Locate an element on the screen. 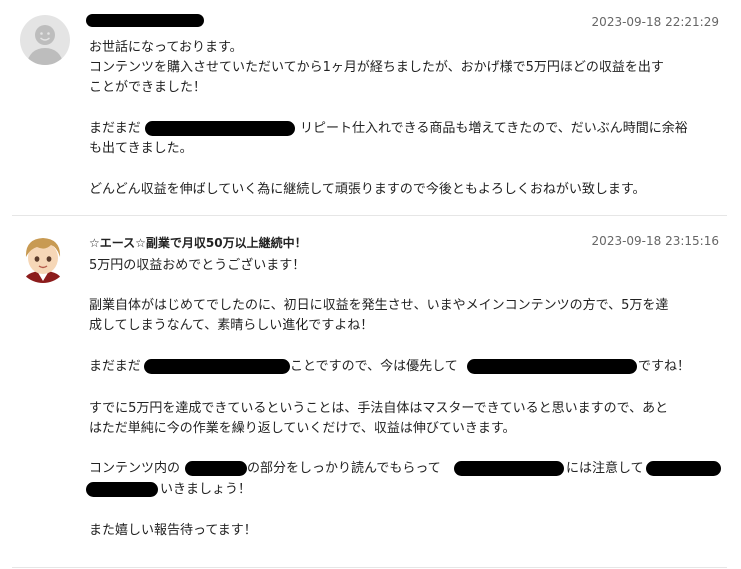 The image size is (741, 569). comment-text-line: また嬉しい報告待ってます！ is located at coordinates (173, 530).